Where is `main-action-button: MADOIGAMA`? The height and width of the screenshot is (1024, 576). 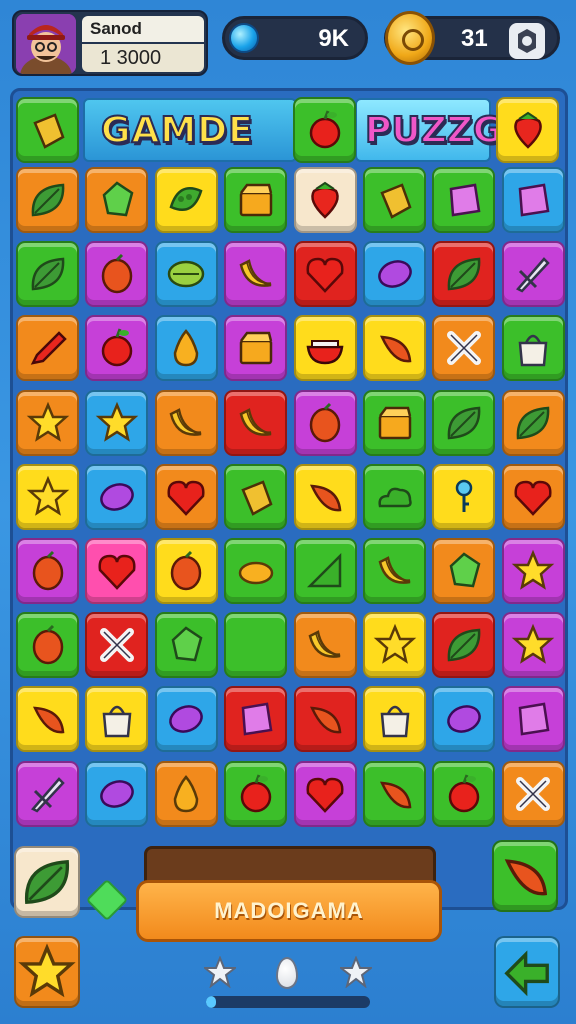 main-action-button: MADOIGAMA is located at coordinates (289, 911).